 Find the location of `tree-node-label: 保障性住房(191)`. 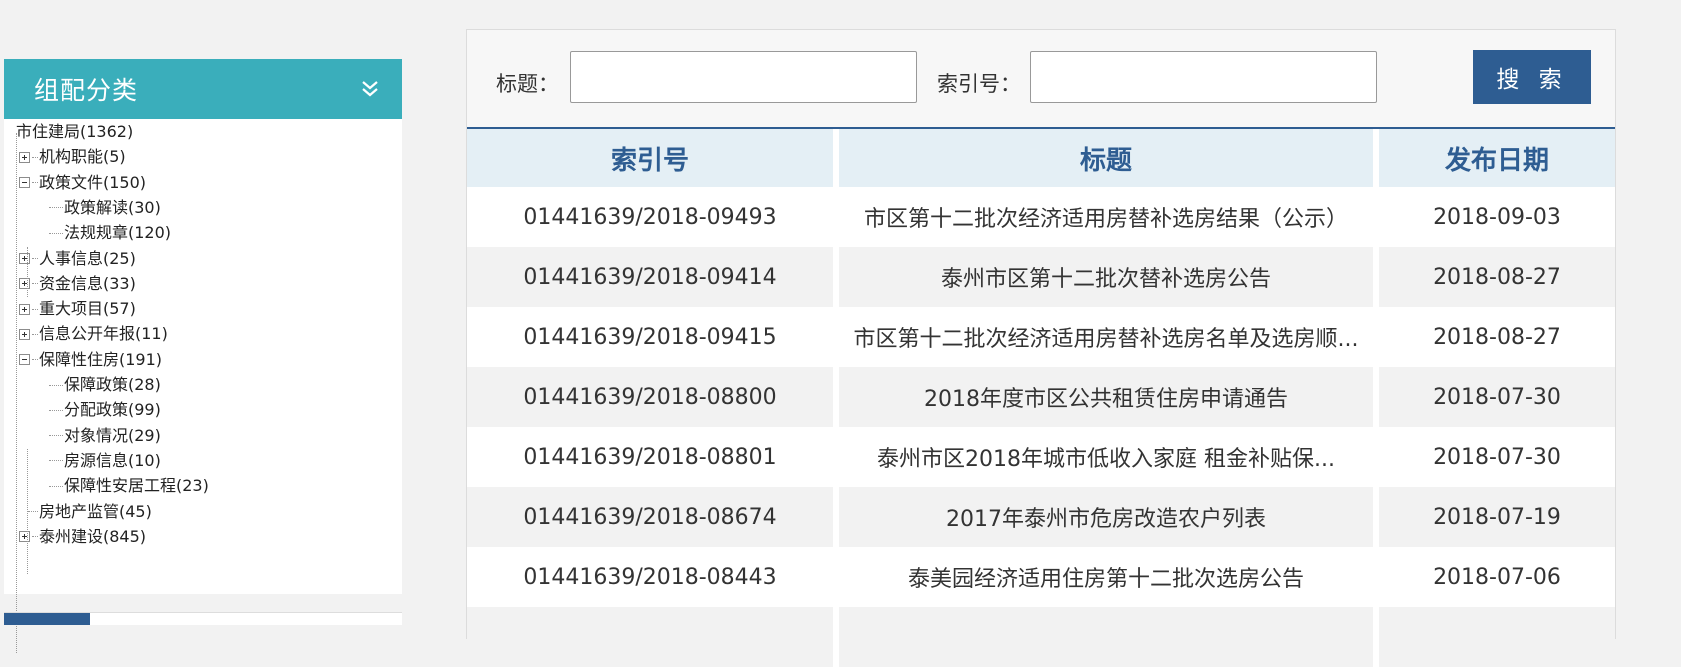

tree-node-label: 保障性住房(191) is located at coordinates (101, 359).